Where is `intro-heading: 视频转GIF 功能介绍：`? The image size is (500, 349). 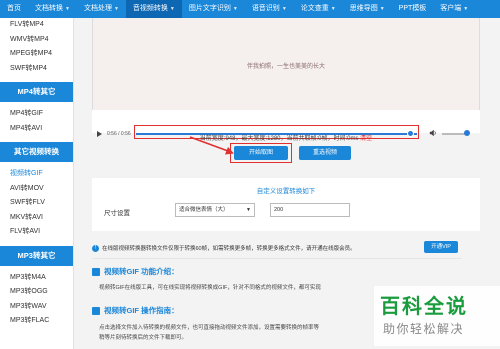
intro-heading: 视频转GIF 功能介绍： is located at coordinates (135, 271).